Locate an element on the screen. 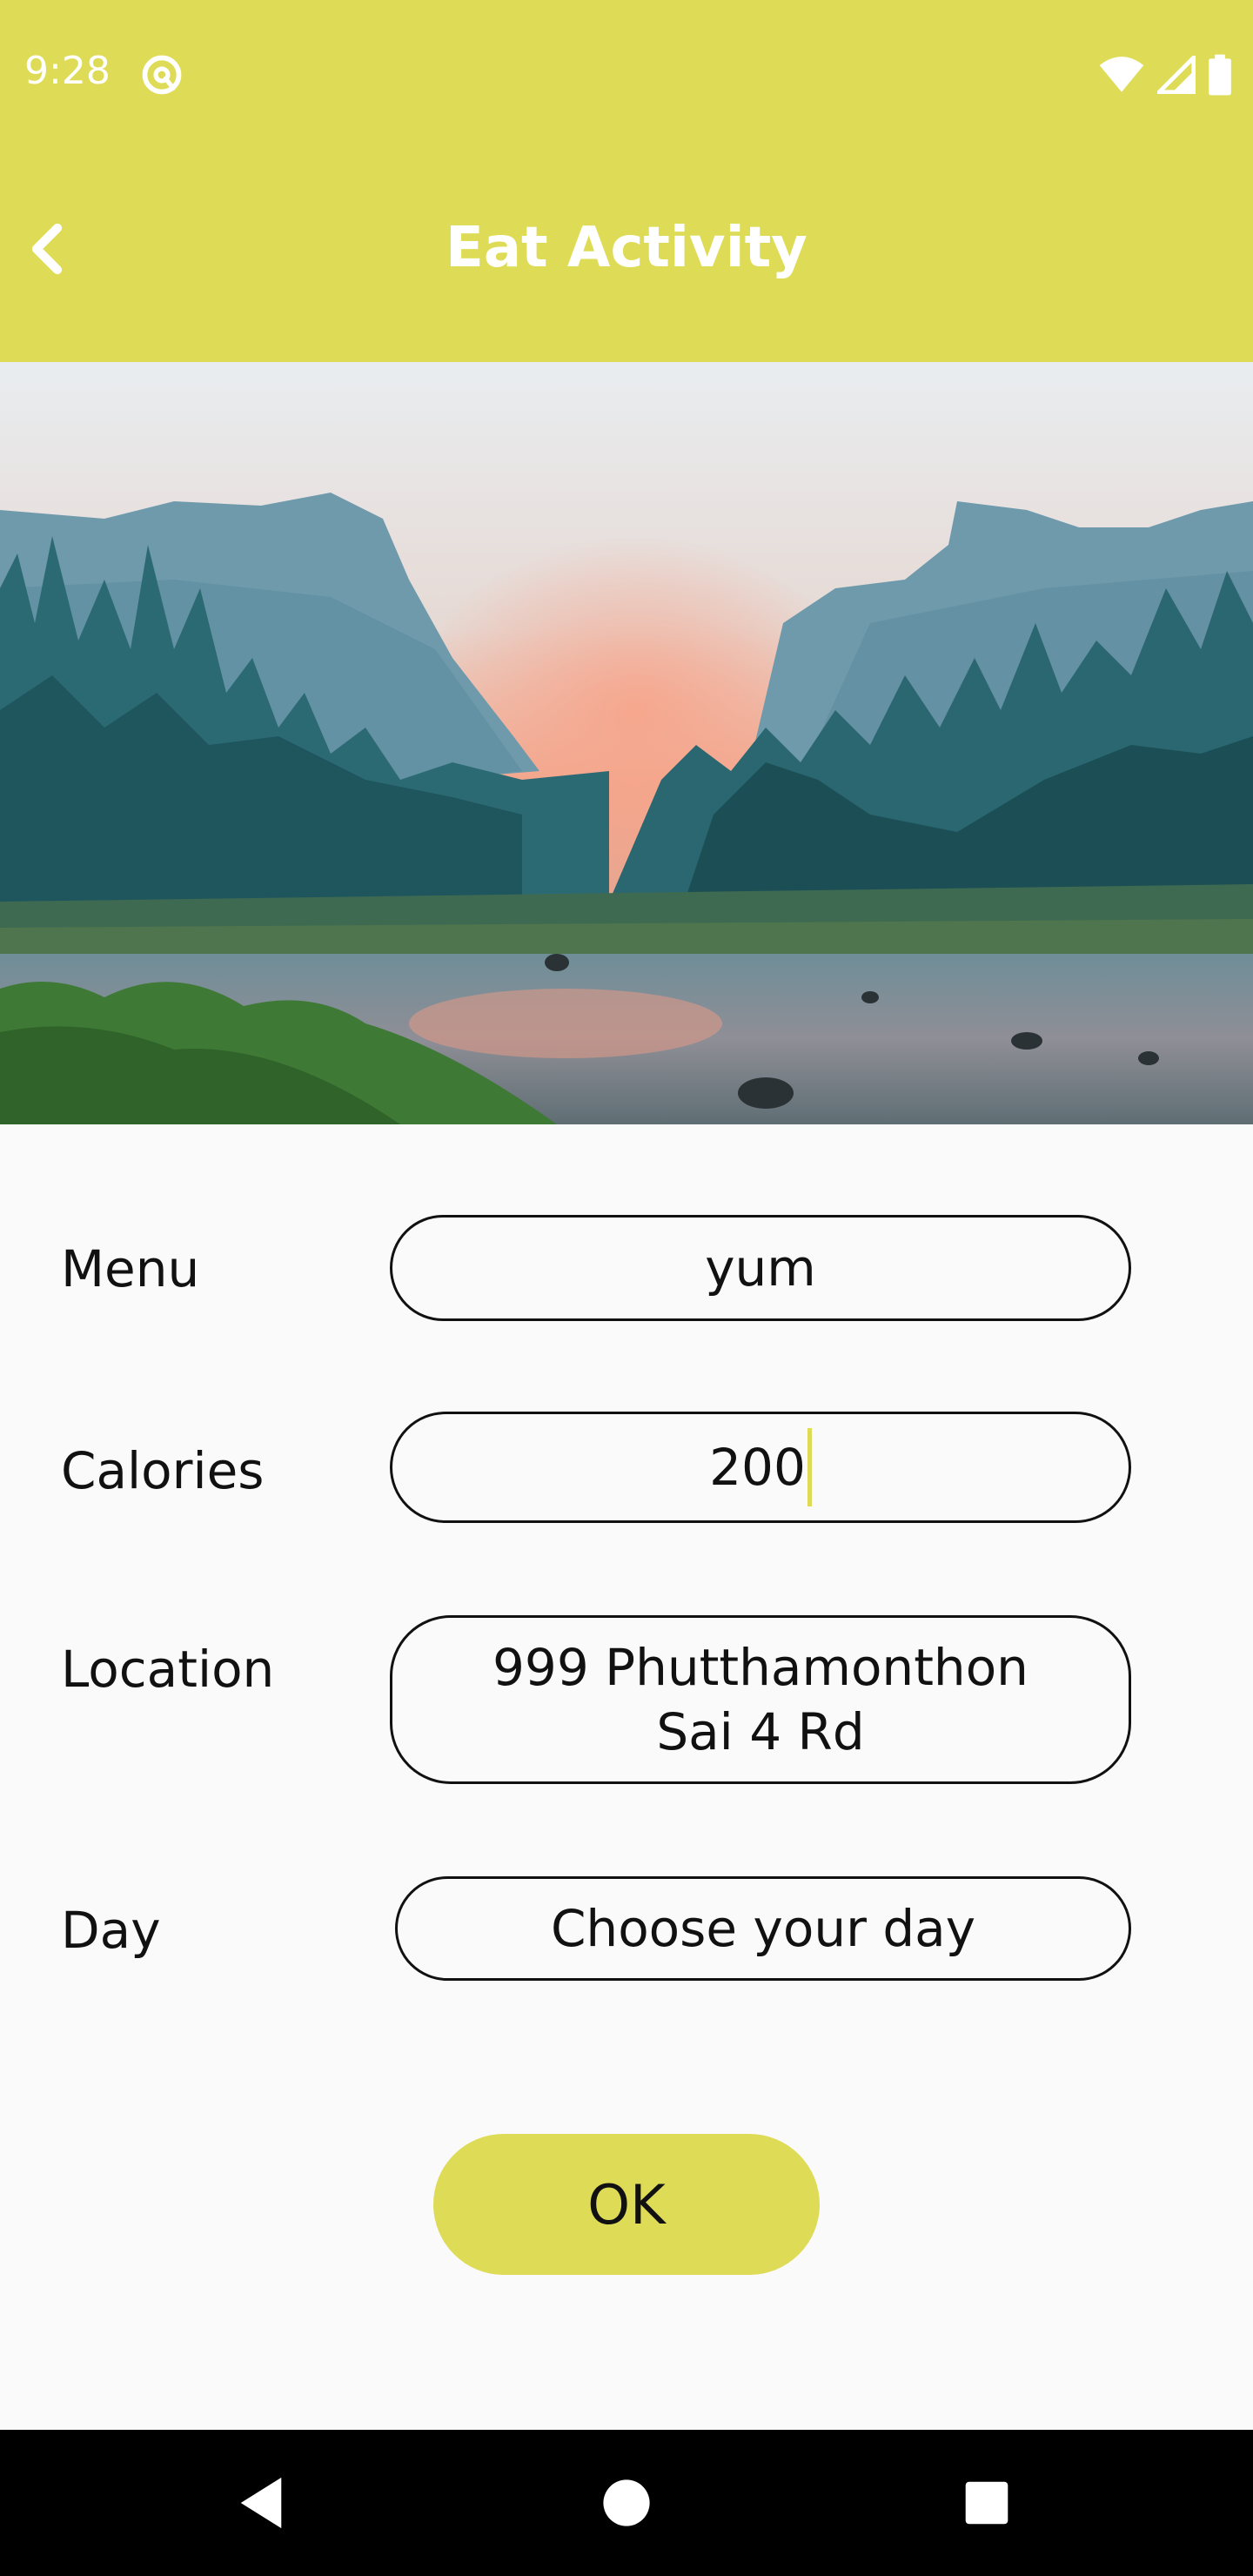  home-circle-icon is located at coordinates (626, 2502).